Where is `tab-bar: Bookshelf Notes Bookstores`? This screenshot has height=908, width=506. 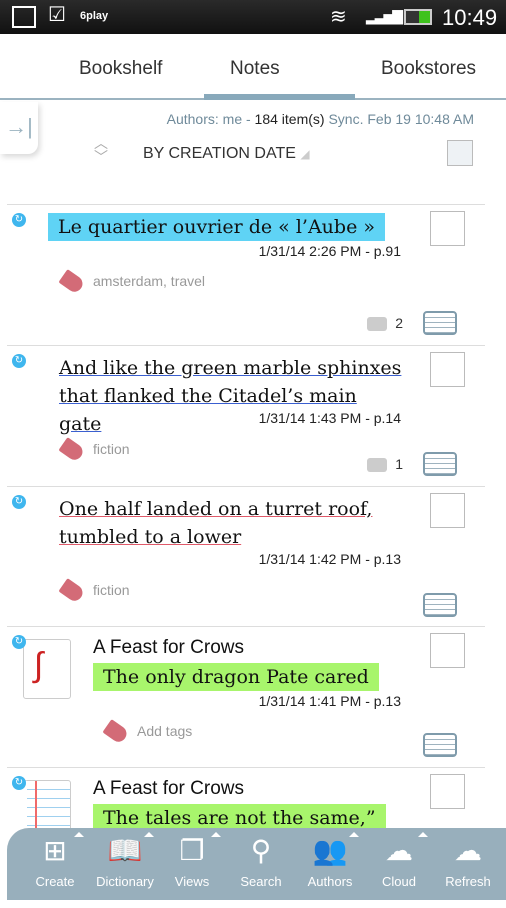
tab-bar: Bookshelf Notes Bookstores is located at coordinates (253, 67).